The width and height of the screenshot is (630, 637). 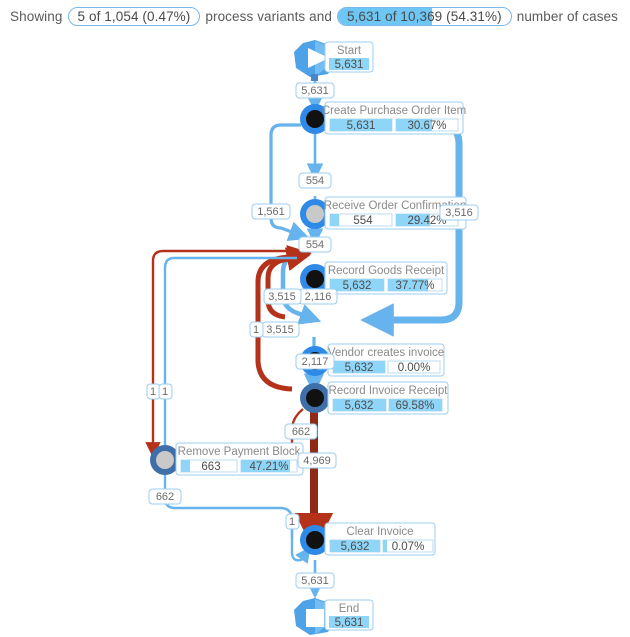 I want to click on node-percent-remove-payment-block: 47.21%, so click(x=268, y=467).